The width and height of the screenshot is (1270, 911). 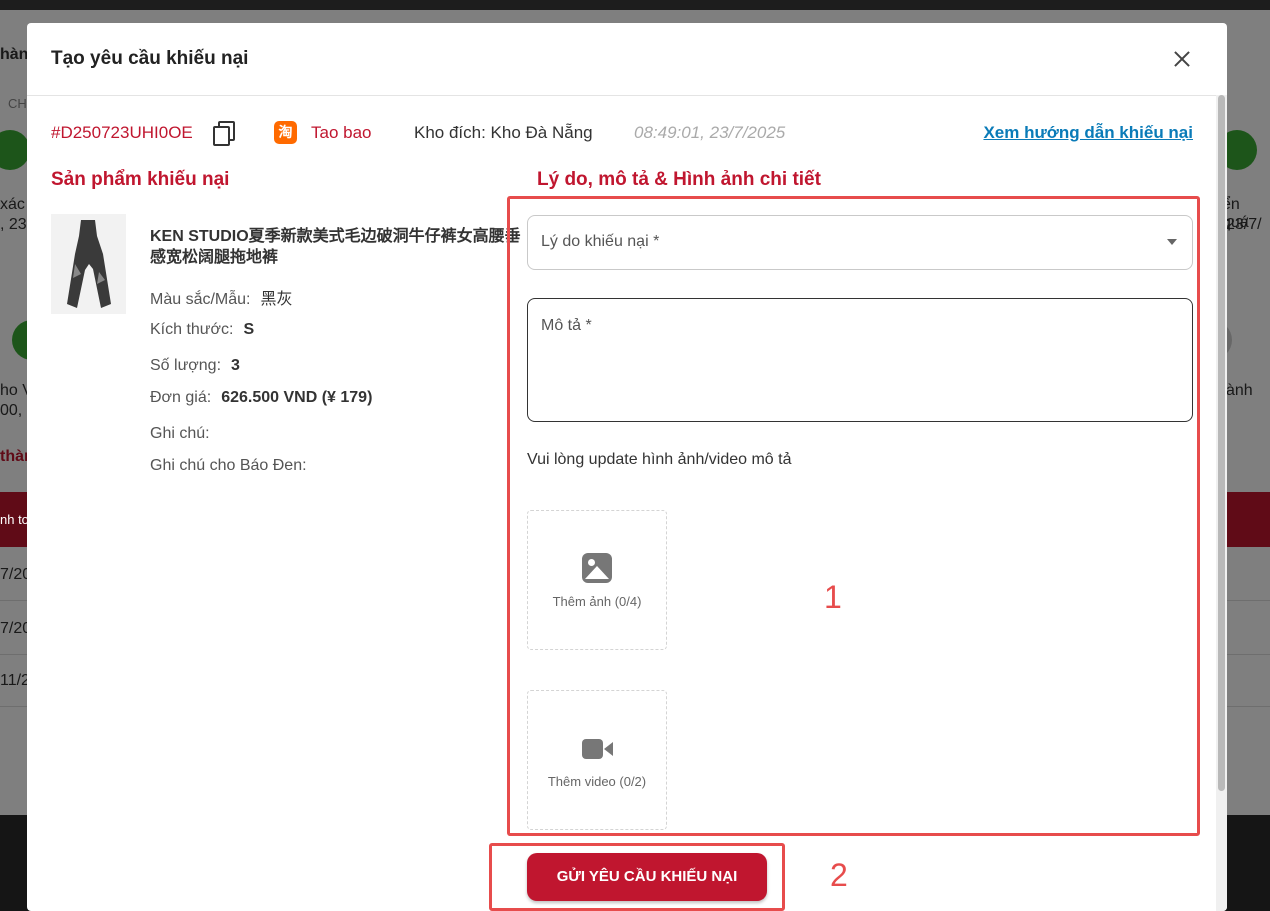 What do you see at coordinates (647, 877) in the screenshot?
I see `submit-complaint-button: GỬI YÊU CẦU KHIẾU NẠI` at bounding box center [647, 877].